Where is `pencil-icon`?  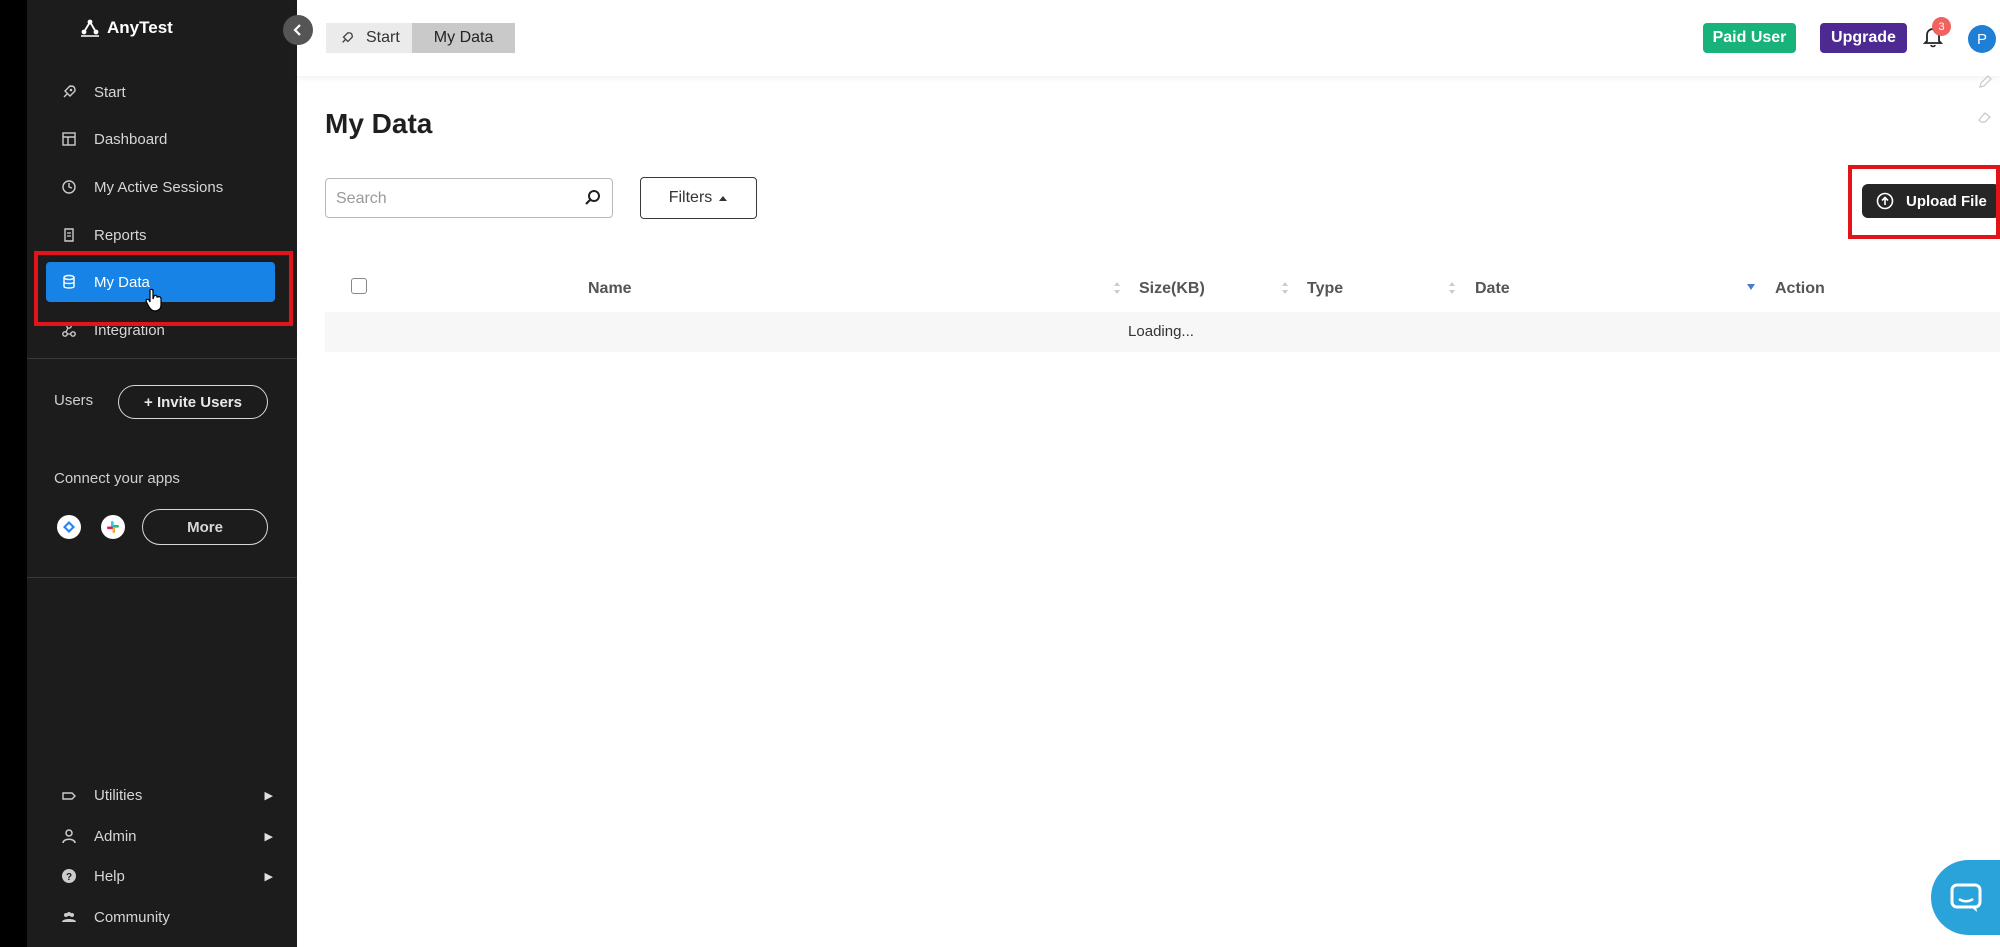
pencil-icon is located at coordinates (1985, 82).